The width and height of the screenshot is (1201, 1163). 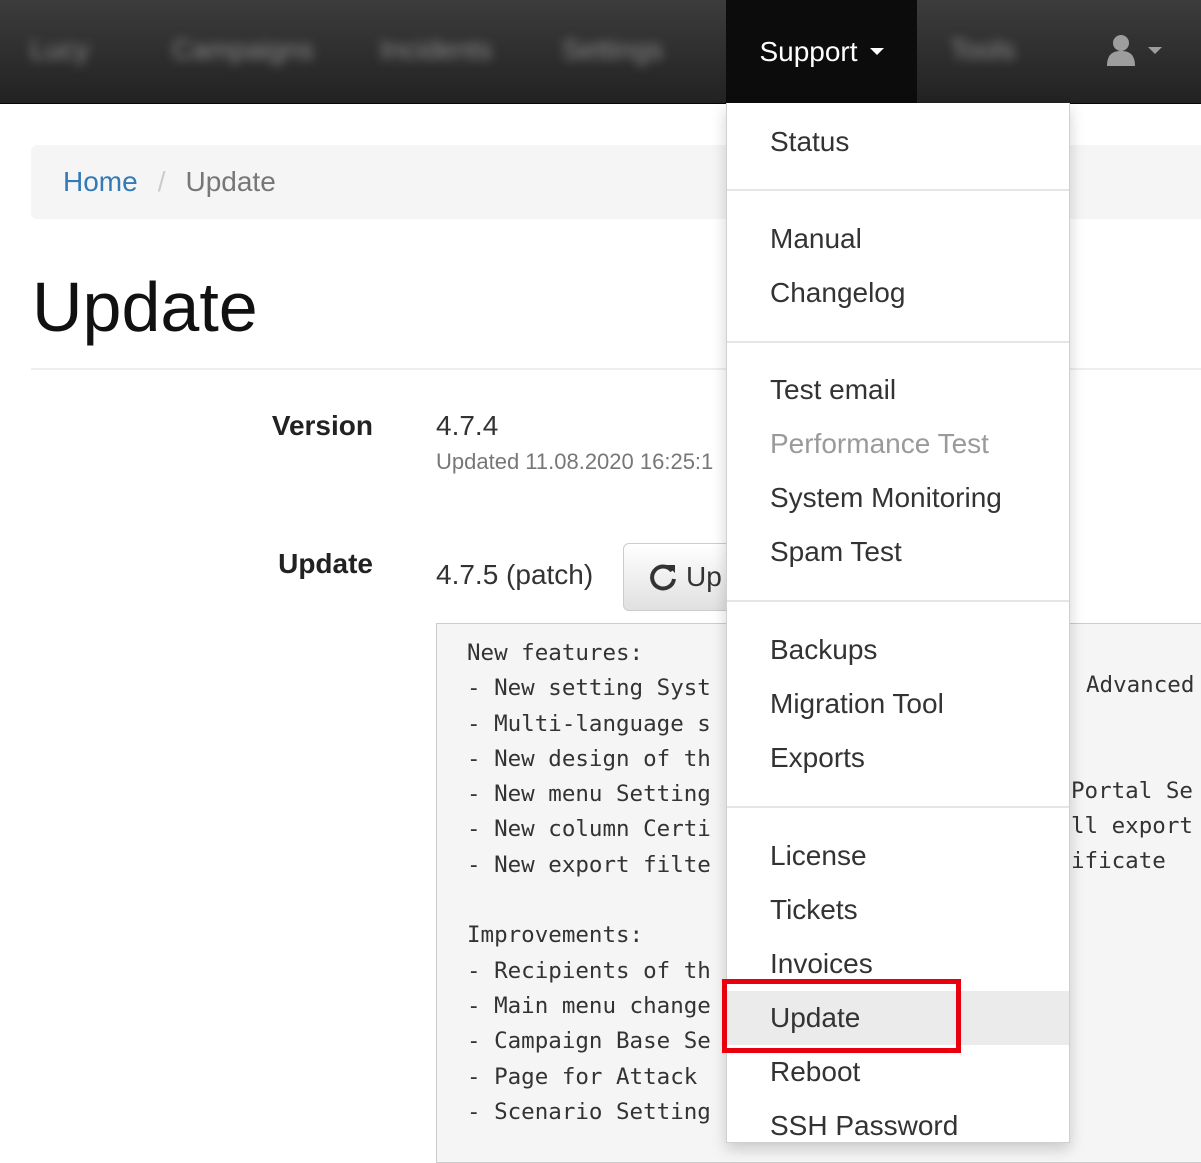 I want to click on nav-item-campaigns: Campaigns, so click(x=243, y=50).